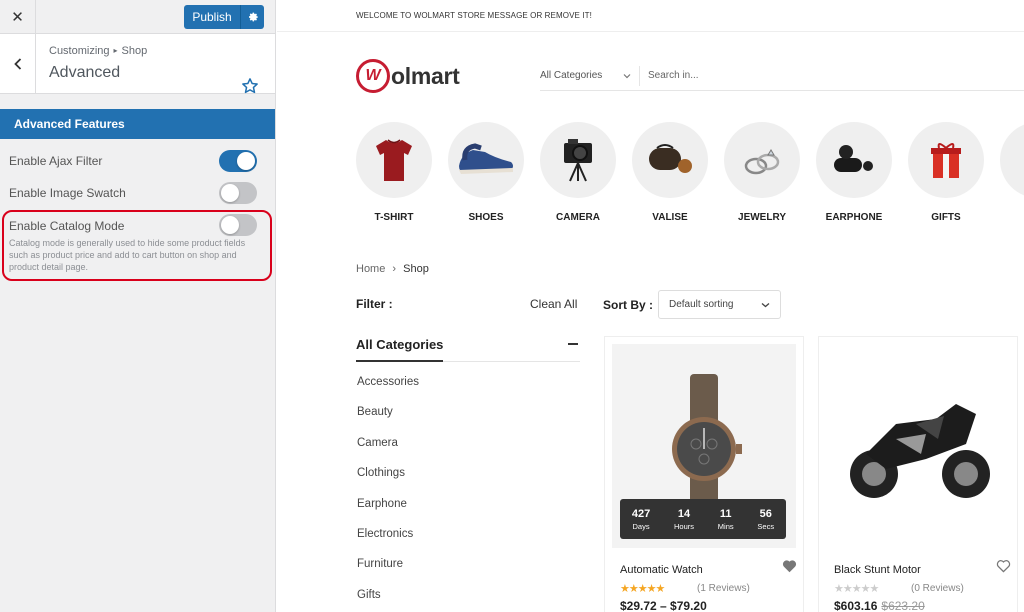 Image resolution: width=1024 pixels, height=612 pixels. Describe the element at coordinates (56, 161) in the screenshot. I see `option-label-ajax-filter: Enable Ajax Filter` at that location.